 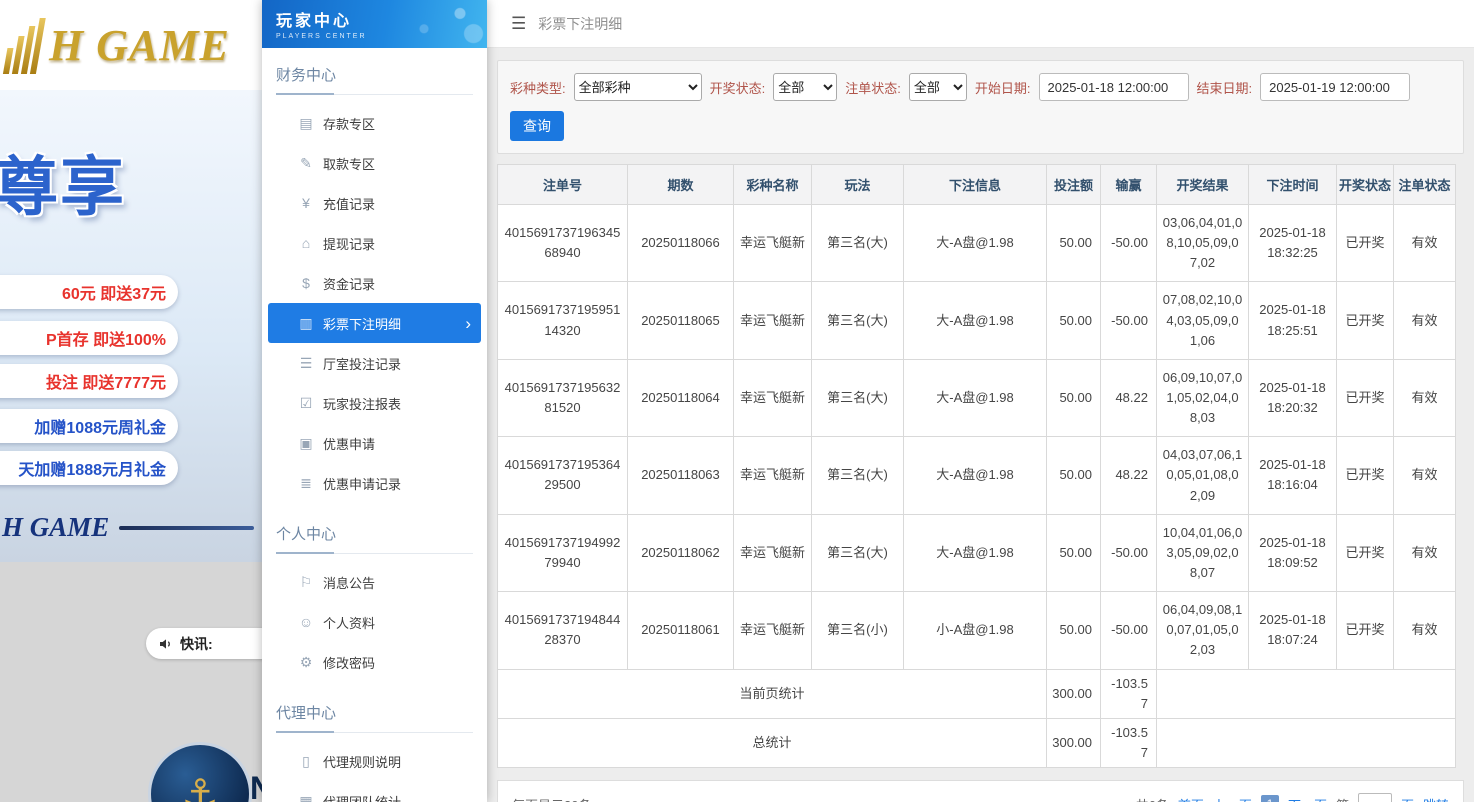 I want to click on table-cell: 401569173719634568940, so click(x=562, y=243).